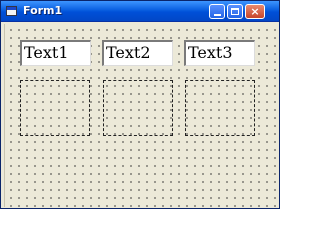 The height and width of the screenshot is (240, 320). Describe the element at coordinates (43, 10) in the screenshot. I see `window-title: Form1` at that location.